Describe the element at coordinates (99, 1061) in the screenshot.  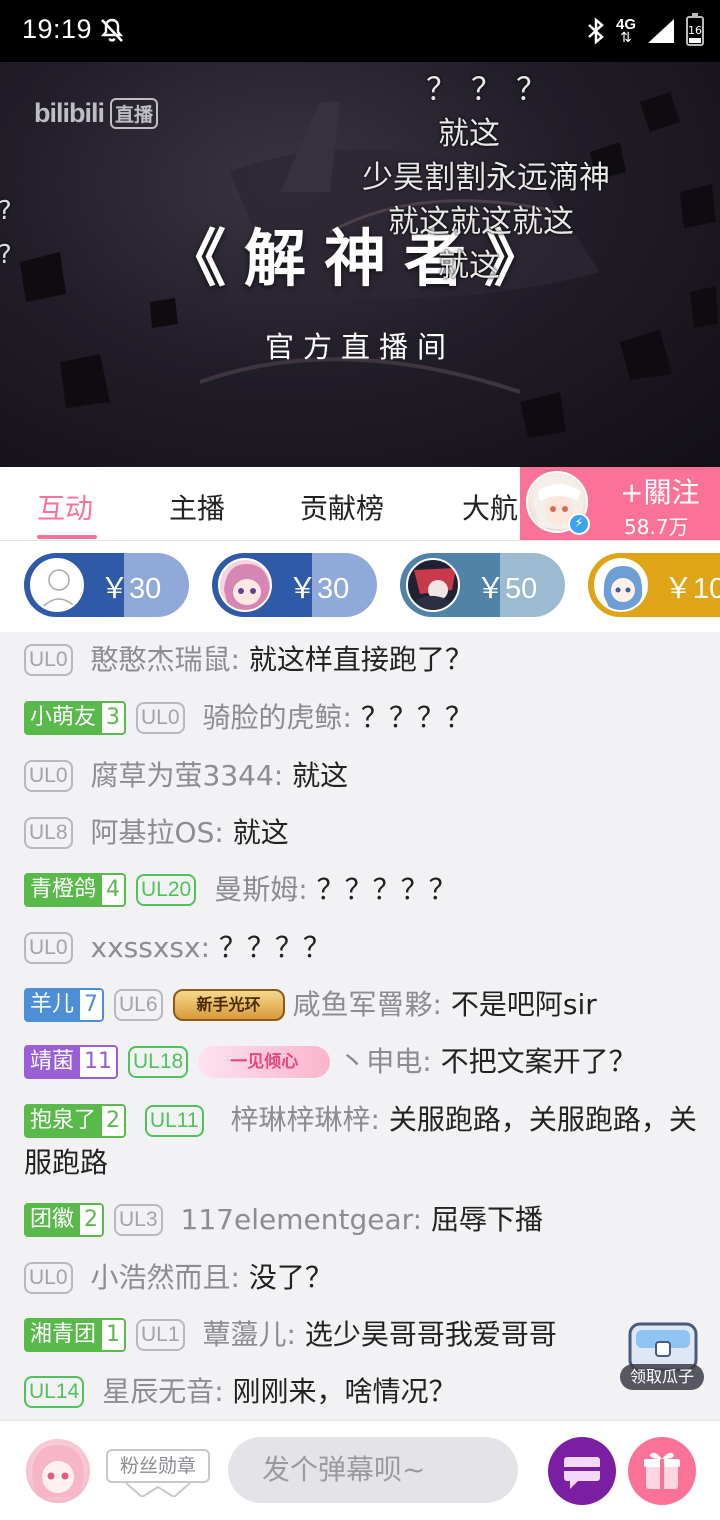
I see `fan-medal-level: 11` at that location.